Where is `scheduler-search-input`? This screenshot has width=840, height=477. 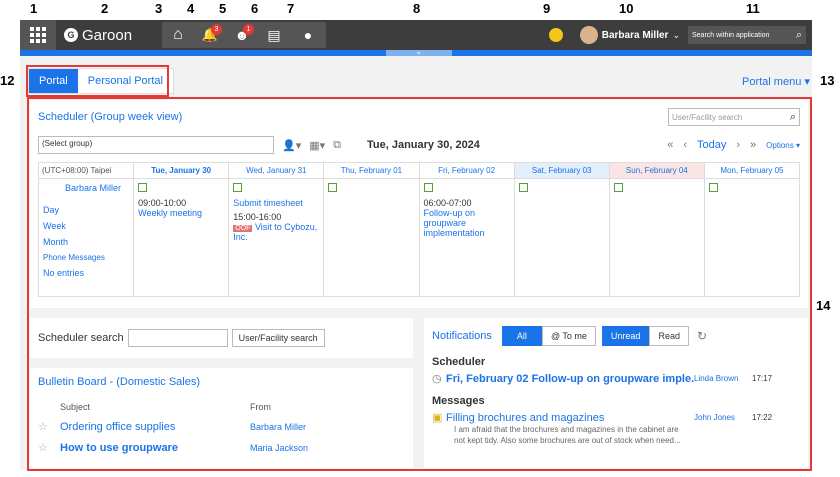
scheduler-search-input is located at coordinates (177, 338).